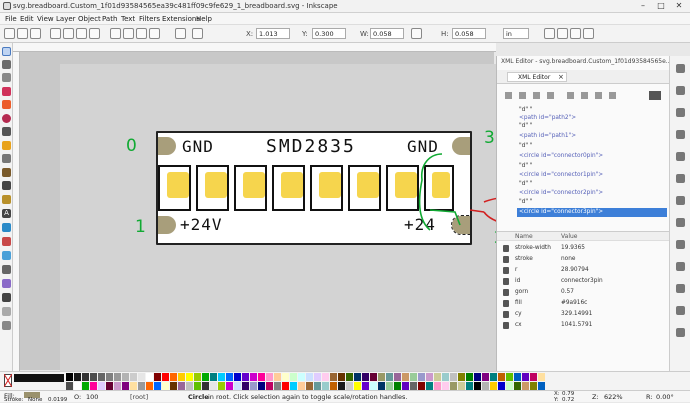 This screenshot has width=690, height=403. Describe the element at coordinates (115, 33) in the screenshot. I see `raise-to-top-icon` at that location.